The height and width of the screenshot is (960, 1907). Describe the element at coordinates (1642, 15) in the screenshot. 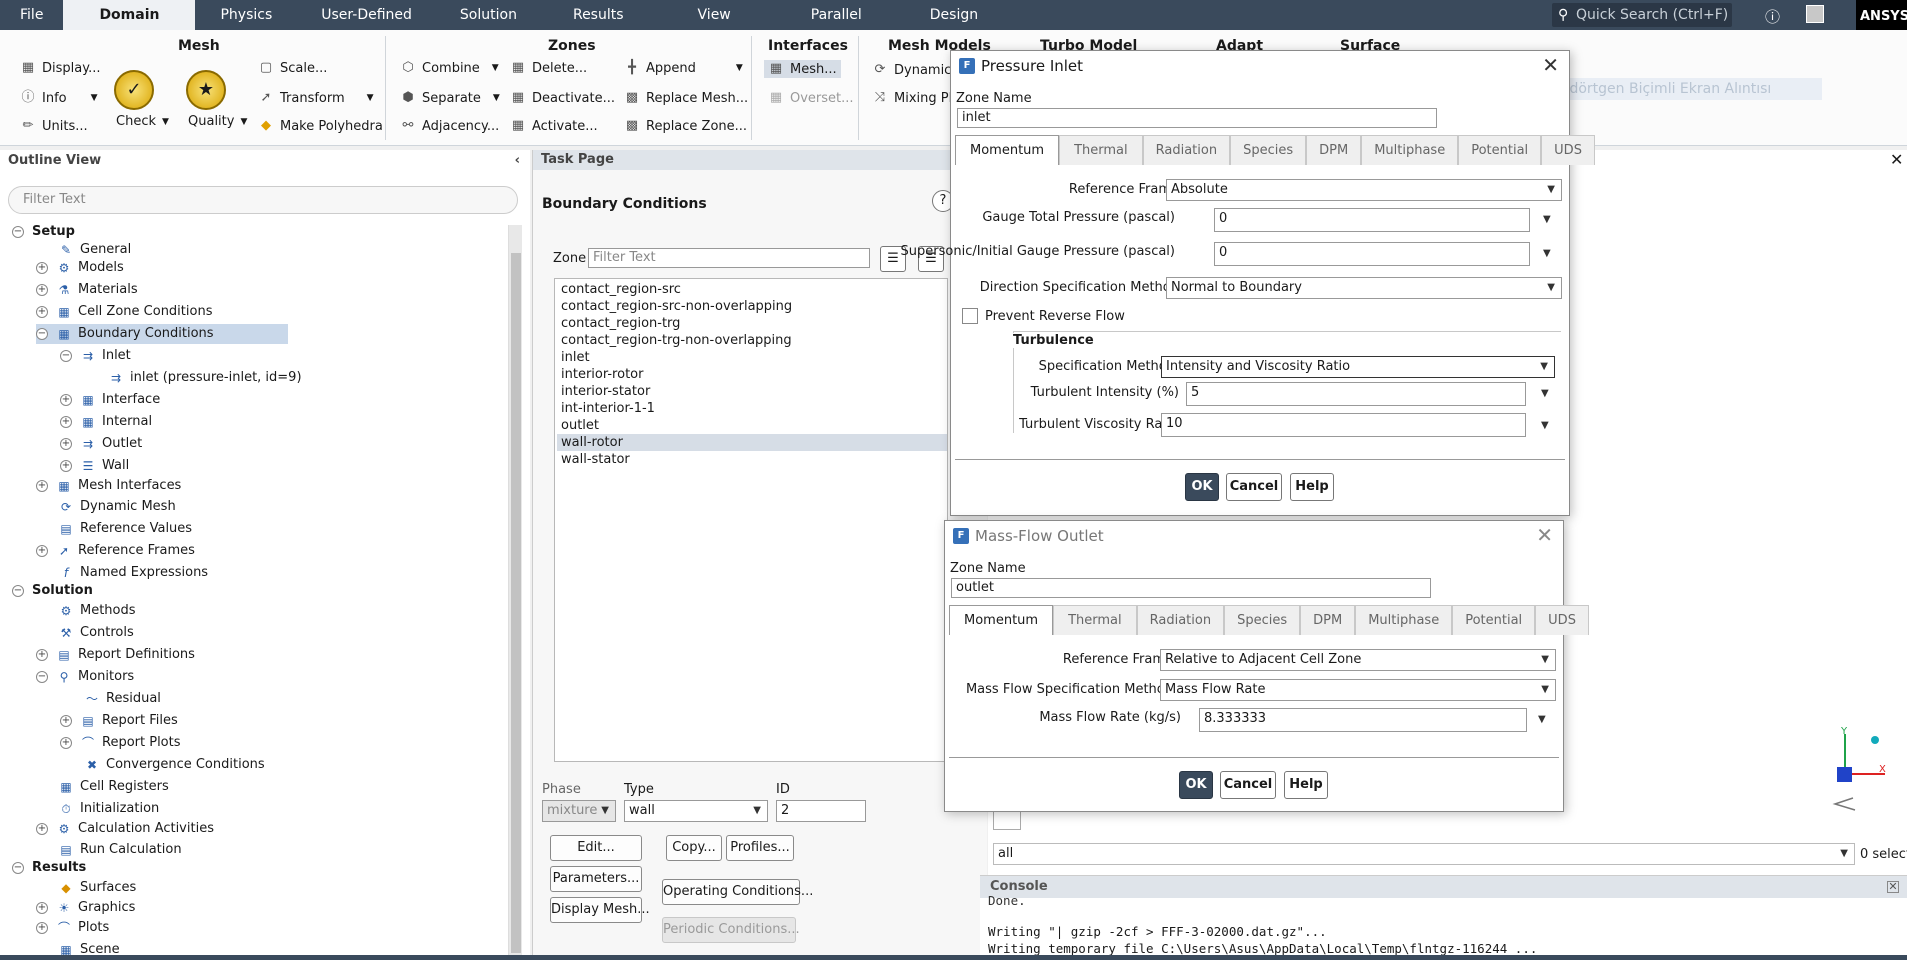

I see `quick-search: ⚲ Quick Search (Ctrl+F)` at that location.